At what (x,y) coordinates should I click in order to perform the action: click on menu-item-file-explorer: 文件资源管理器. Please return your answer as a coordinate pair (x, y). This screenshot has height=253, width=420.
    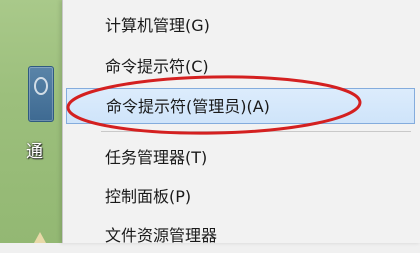
    Looking at the image, I should click on (241, 236).